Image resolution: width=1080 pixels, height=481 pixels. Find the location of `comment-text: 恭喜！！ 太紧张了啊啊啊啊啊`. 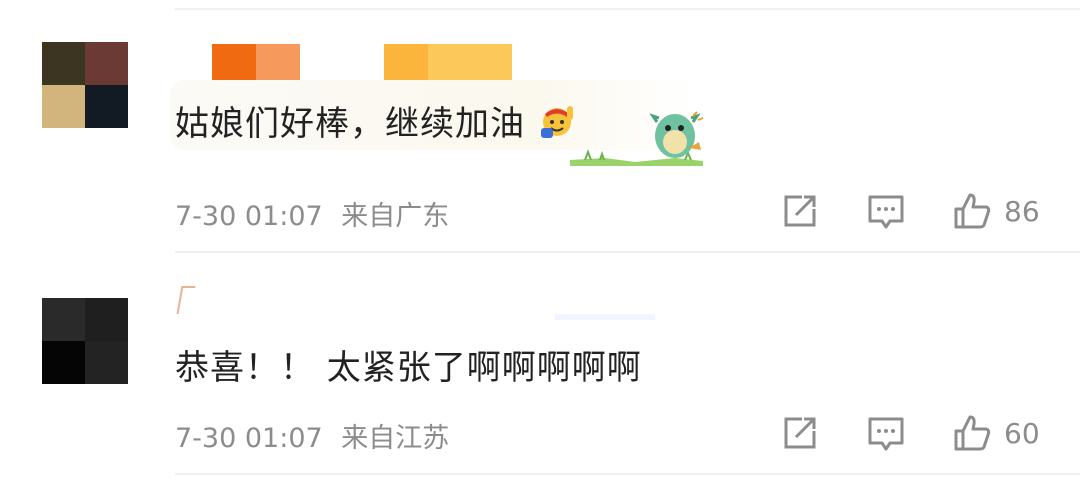

comment-text: 恭喜！！ 太紧张了啊啊啊啊啊 is located at coordinates (408, 364).